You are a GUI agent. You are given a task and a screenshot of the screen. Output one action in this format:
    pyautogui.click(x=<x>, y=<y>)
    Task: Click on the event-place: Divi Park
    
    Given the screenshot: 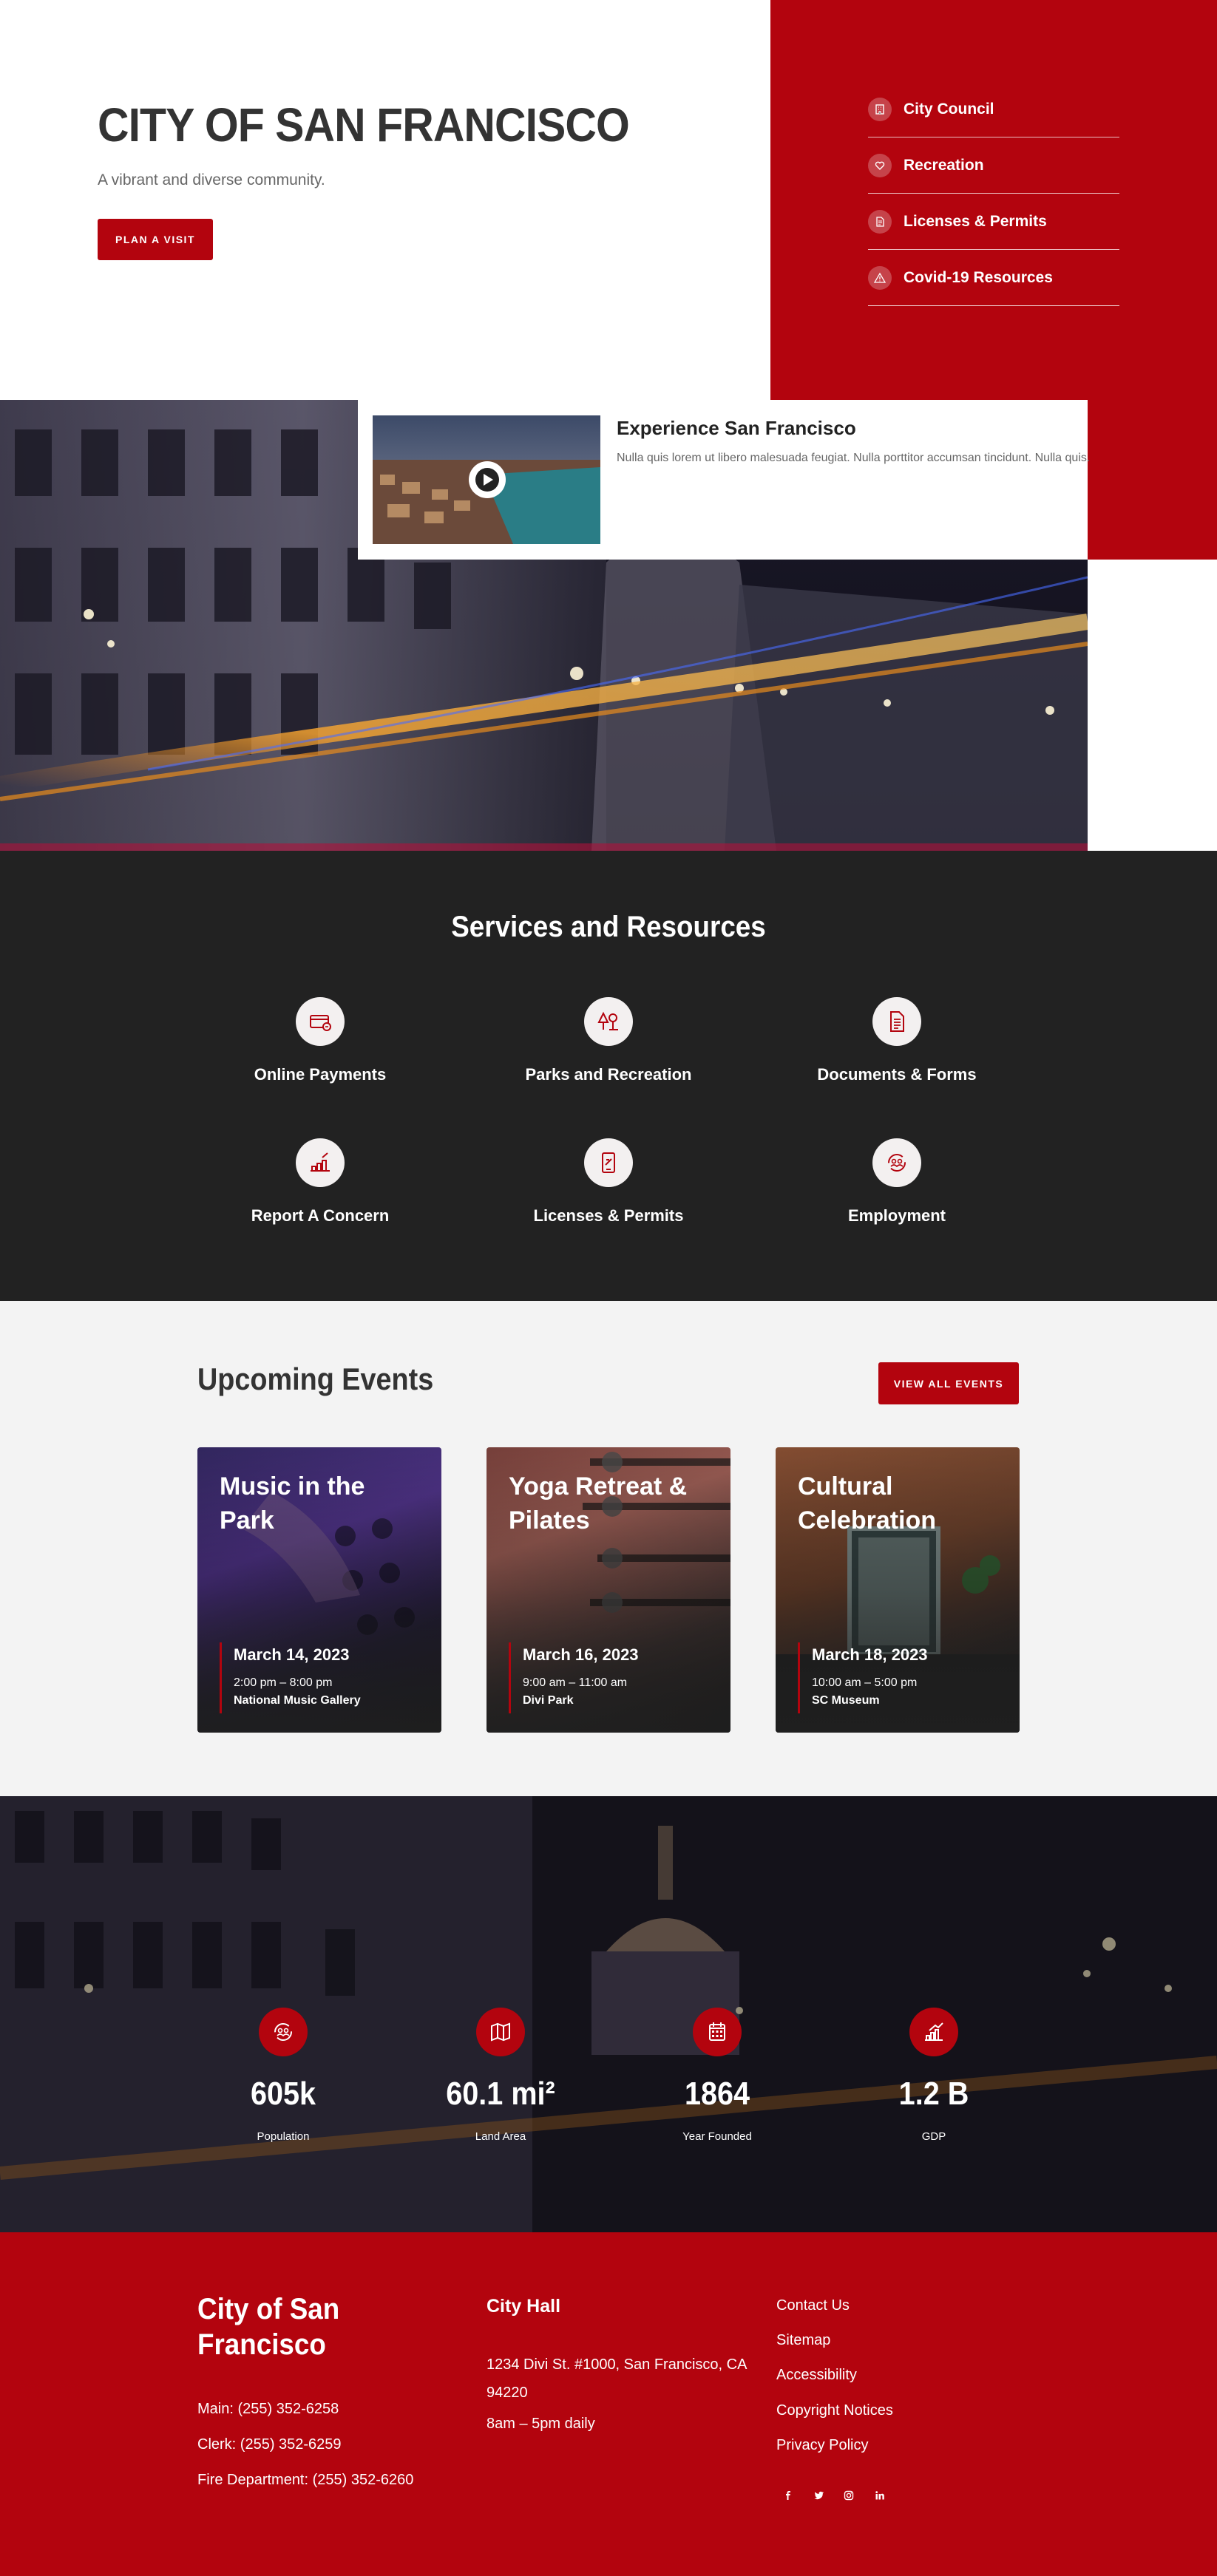 What is the action you would take?
    pyautogui.click(x=548, y=1700)
    